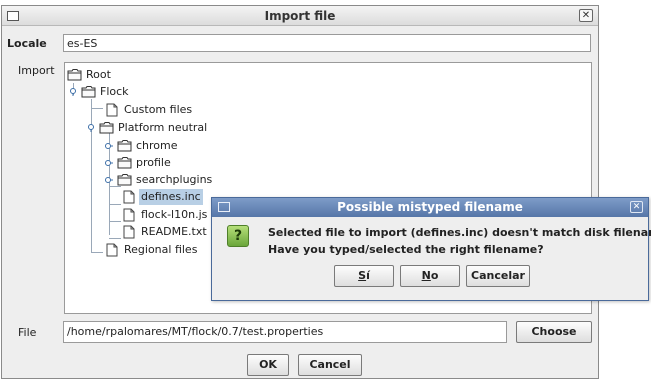  I want to click on tree-label-regional-files: Regional files, so click(161, 249).